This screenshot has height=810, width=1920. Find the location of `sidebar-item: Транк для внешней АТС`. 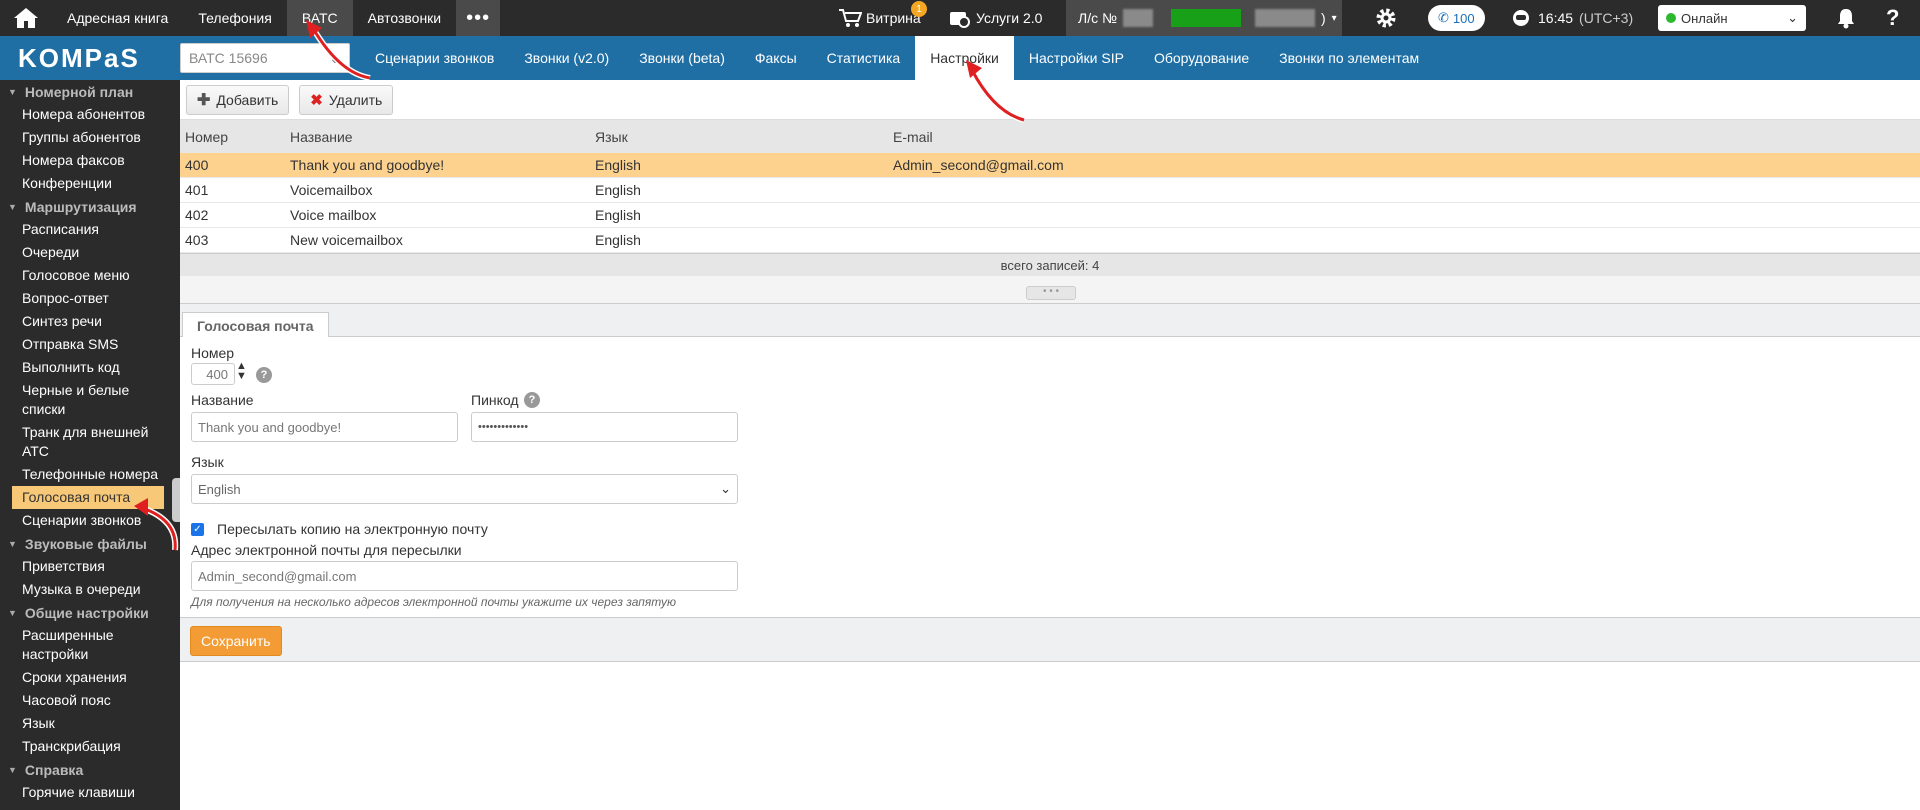

sidebar-item: Транк для внешней АТС is located at coordinates (90, 442).